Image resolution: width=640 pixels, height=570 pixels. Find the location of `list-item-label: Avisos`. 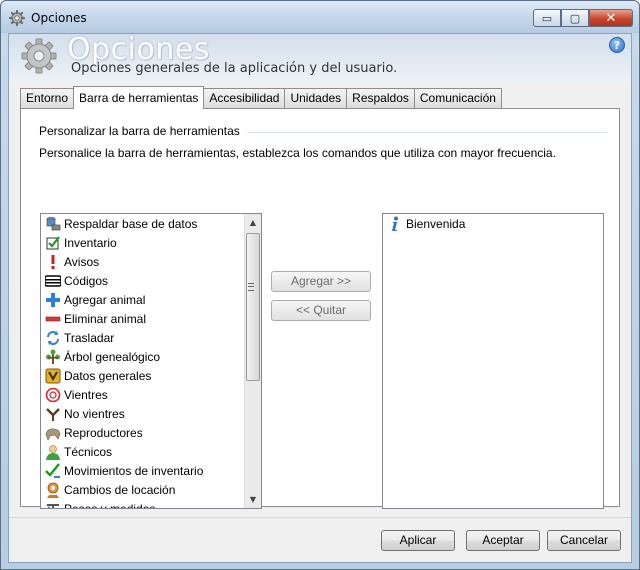

list-item-label: Avisos is located at coordinates (82, 261).